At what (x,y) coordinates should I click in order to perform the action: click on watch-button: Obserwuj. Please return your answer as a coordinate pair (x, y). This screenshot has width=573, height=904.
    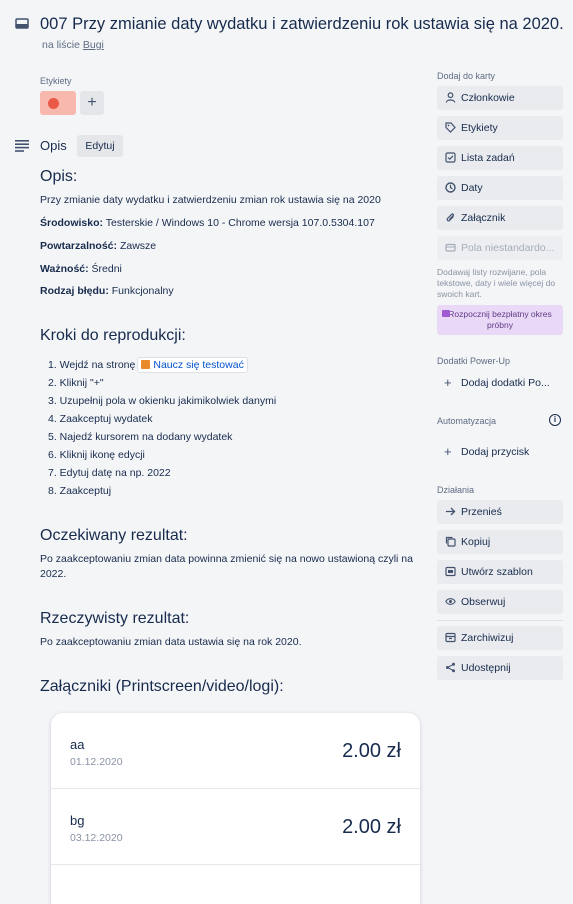
    Looking at the image, I should click on (500, 602).